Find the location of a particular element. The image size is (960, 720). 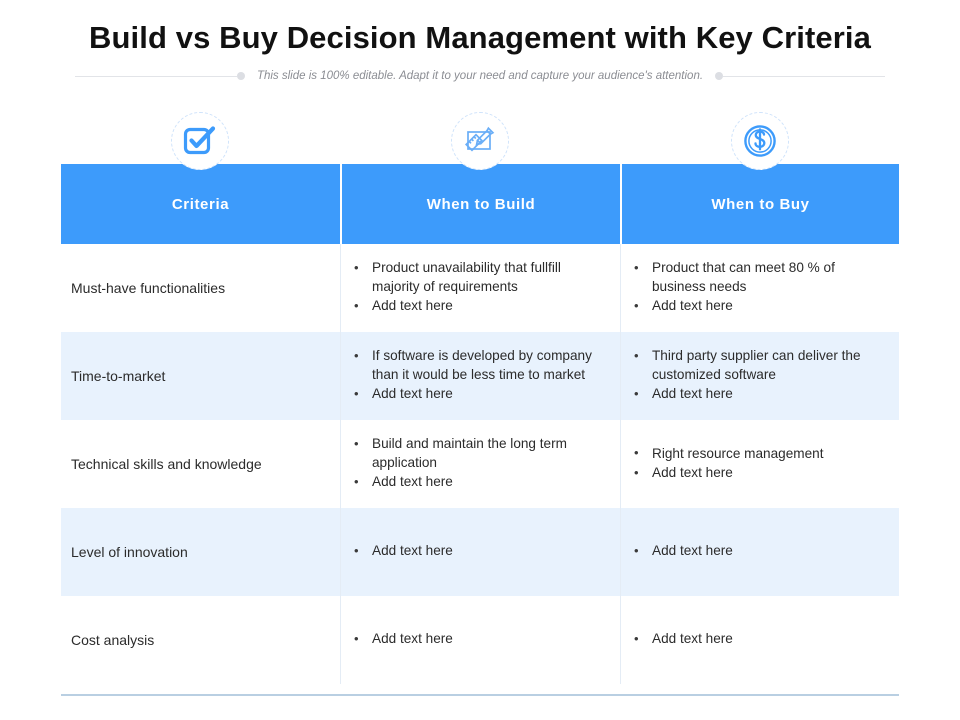

cell-criteria: Technical skills and knowledge is located at coordinates (200, 464).